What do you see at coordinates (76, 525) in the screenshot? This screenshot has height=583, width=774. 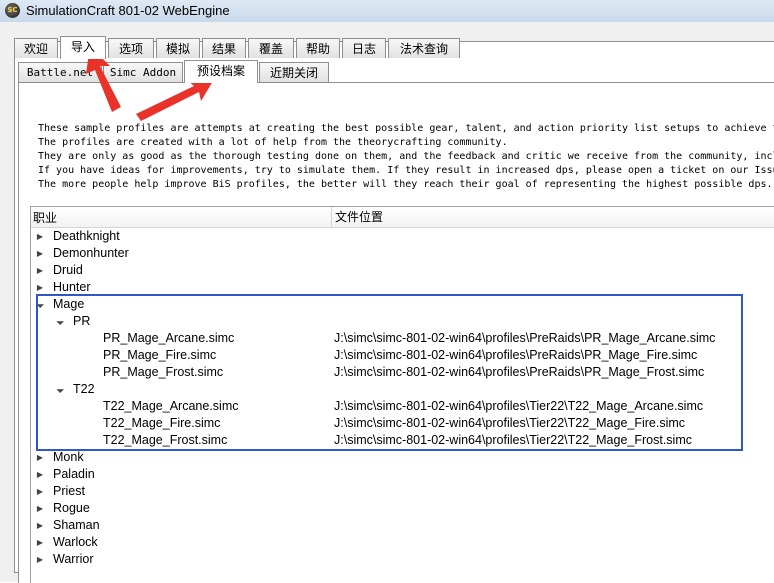 I see `tree-row-label: Shaman` at bounding box center [76, 525].